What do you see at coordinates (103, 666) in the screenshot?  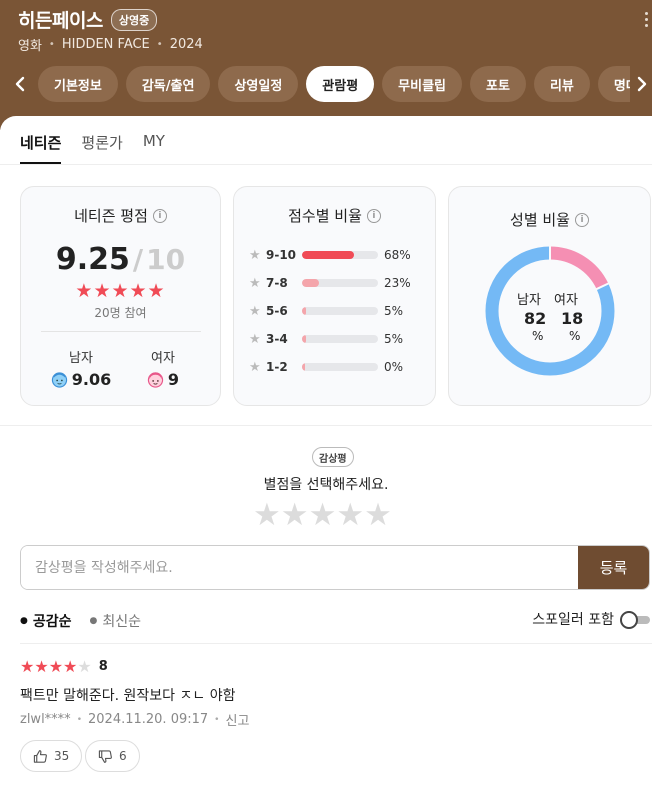 I see `review-score: 8` at bounding box center [103, 666].